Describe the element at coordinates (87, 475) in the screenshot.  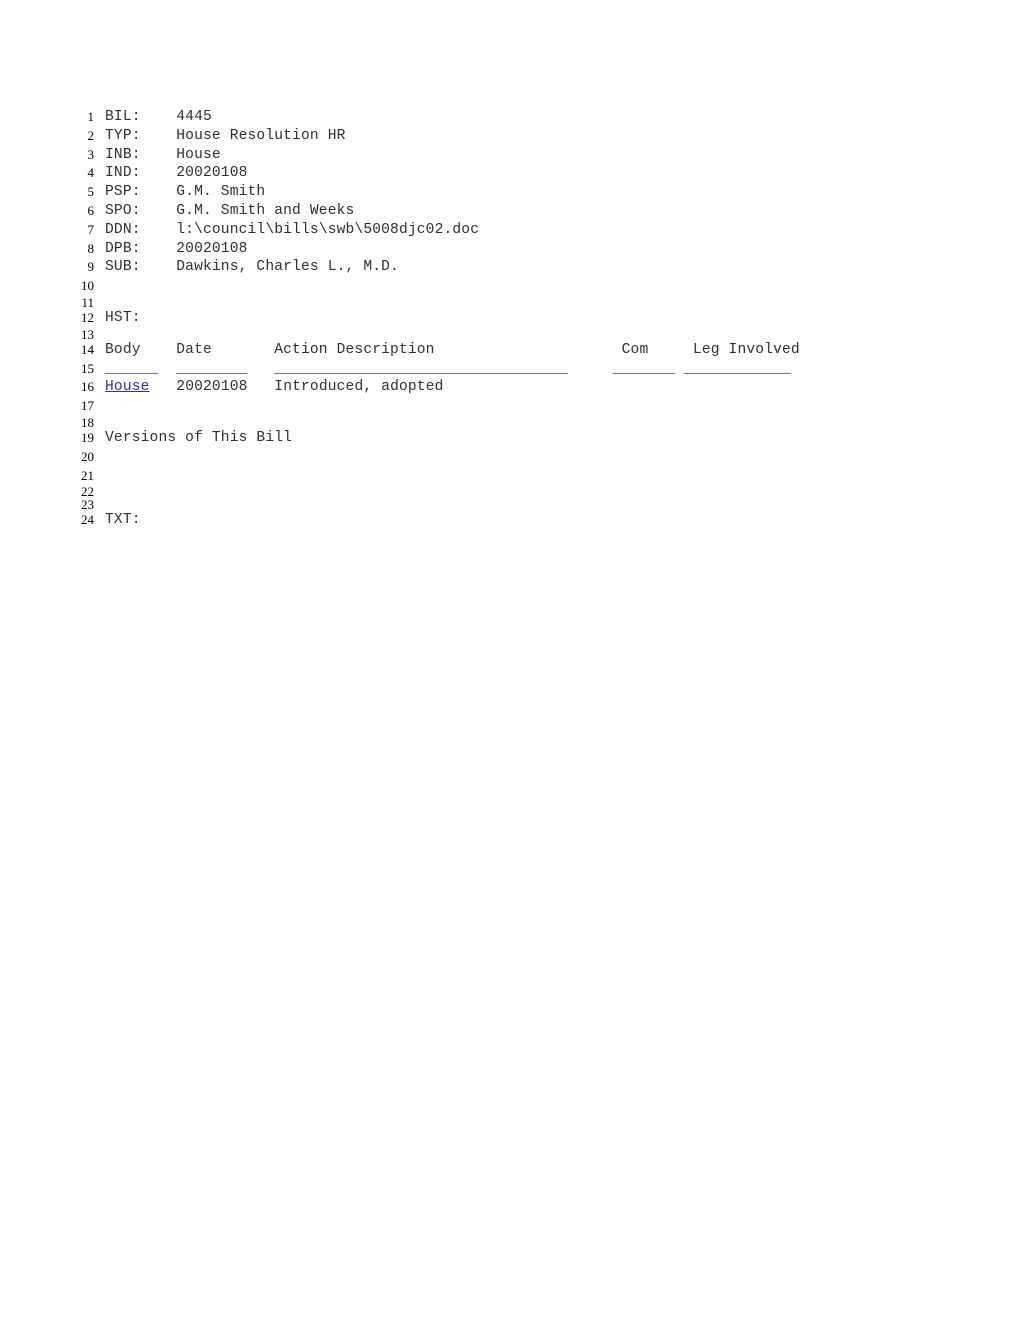
I see `line-number: 21` at that location.